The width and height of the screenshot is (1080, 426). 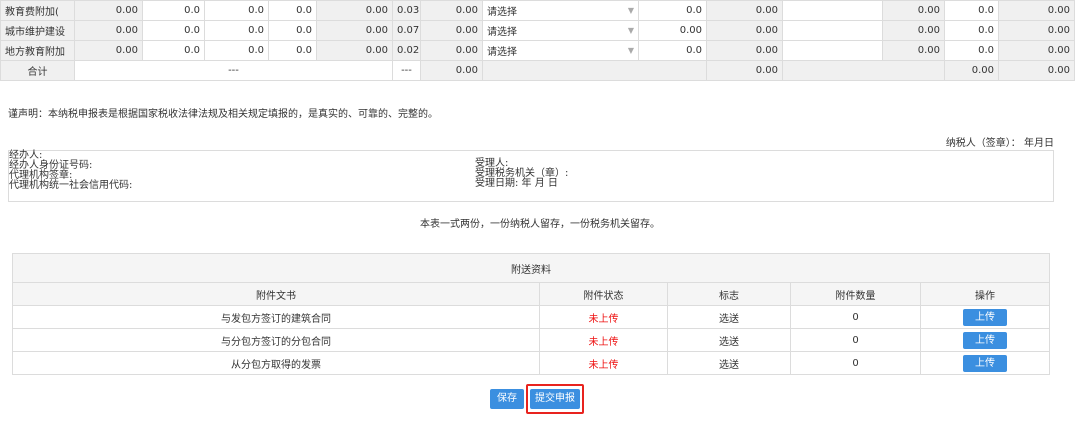 I want to click on highlight-box, so click(x=555, y=399).